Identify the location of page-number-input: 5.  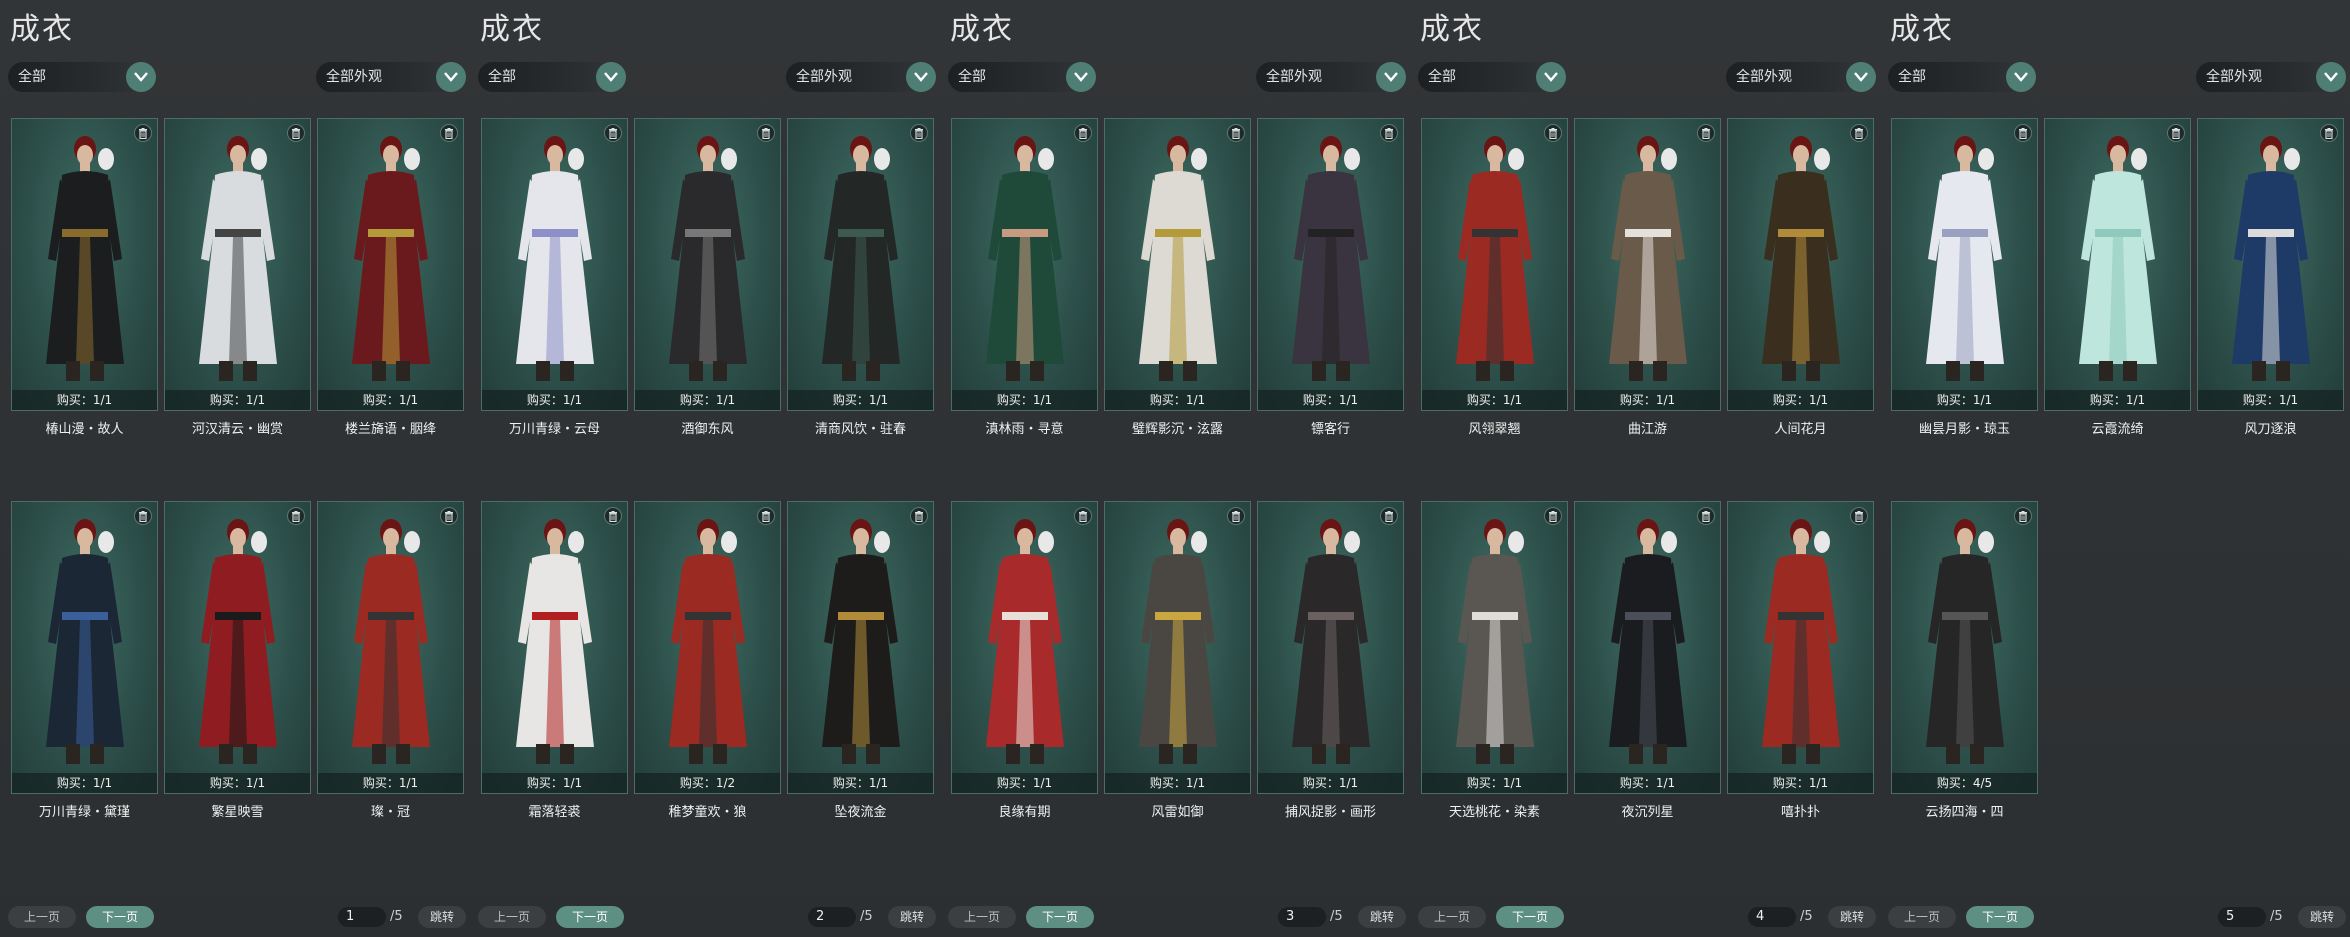
(2242, 917).